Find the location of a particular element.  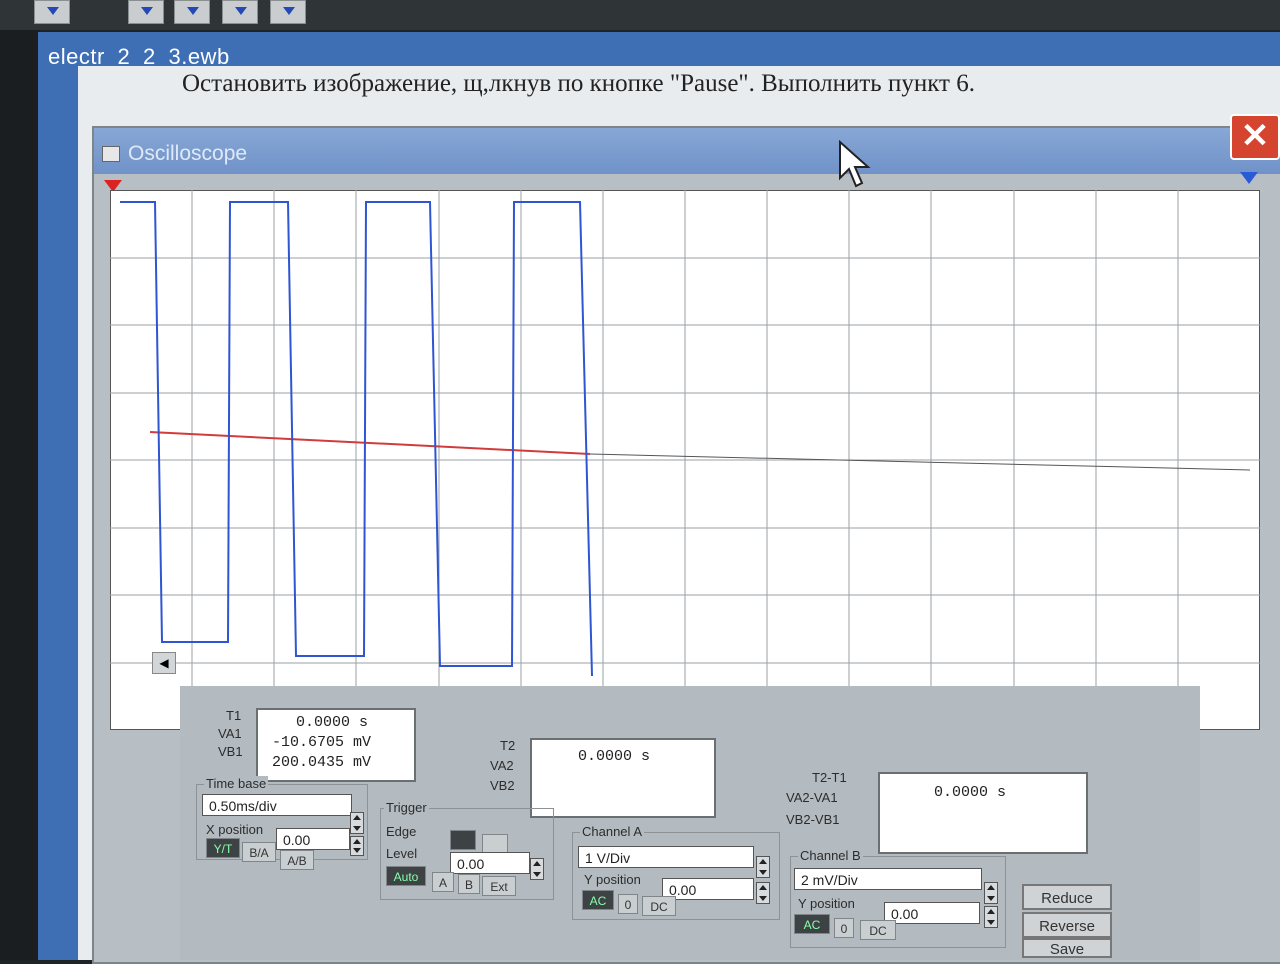

time-base-title: Time base is located at coordinates (236, 783).